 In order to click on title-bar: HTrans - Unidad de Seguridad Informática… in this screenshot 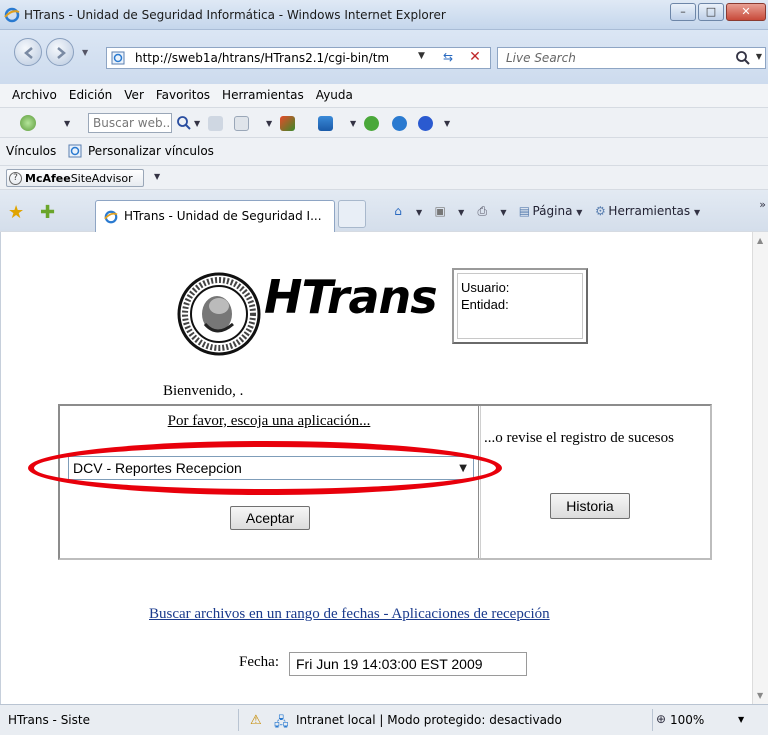, I will do `click(384, 15)`.